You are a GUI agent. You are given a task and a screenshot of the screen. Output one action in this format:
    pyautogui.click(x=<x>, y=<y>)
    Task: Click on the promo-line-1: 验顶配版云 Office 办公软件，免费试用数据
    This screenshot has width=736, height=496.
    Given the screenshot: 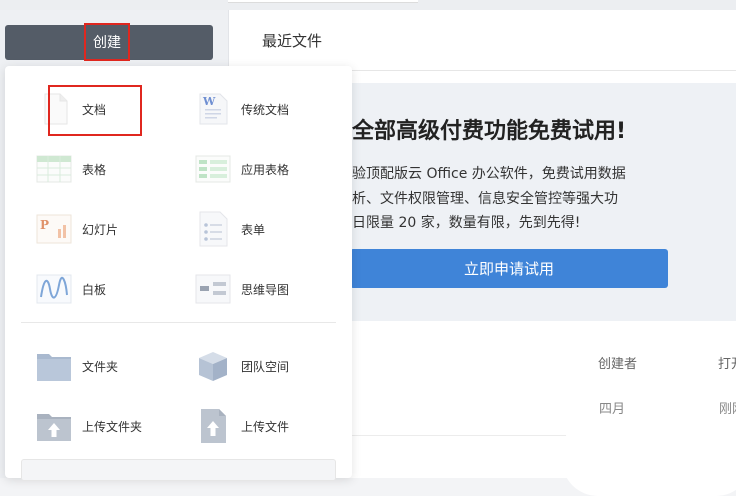 What is the action you would take?
    pyautogui.click(x=489, y=174)
    